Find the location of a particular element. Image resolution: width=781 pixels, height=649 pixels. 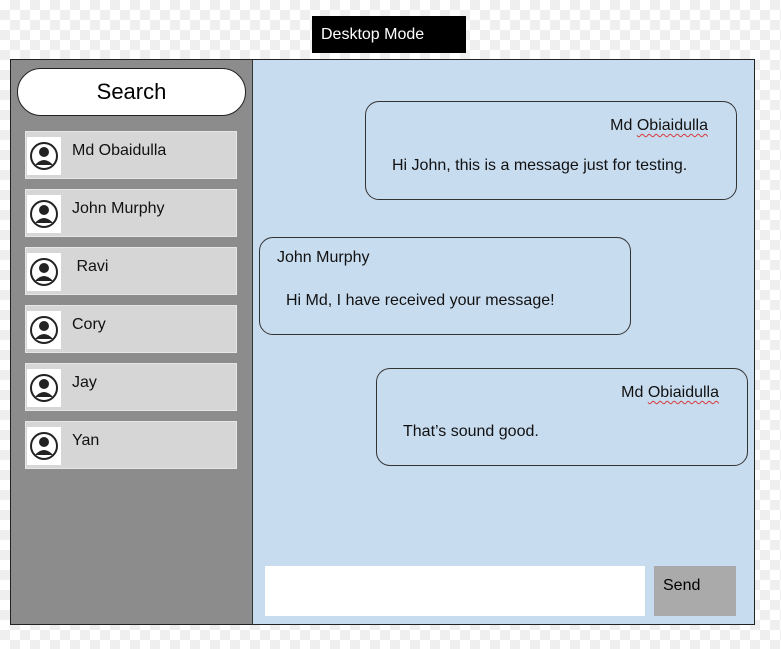

search-button: Search is located at coordinates (131, 92).